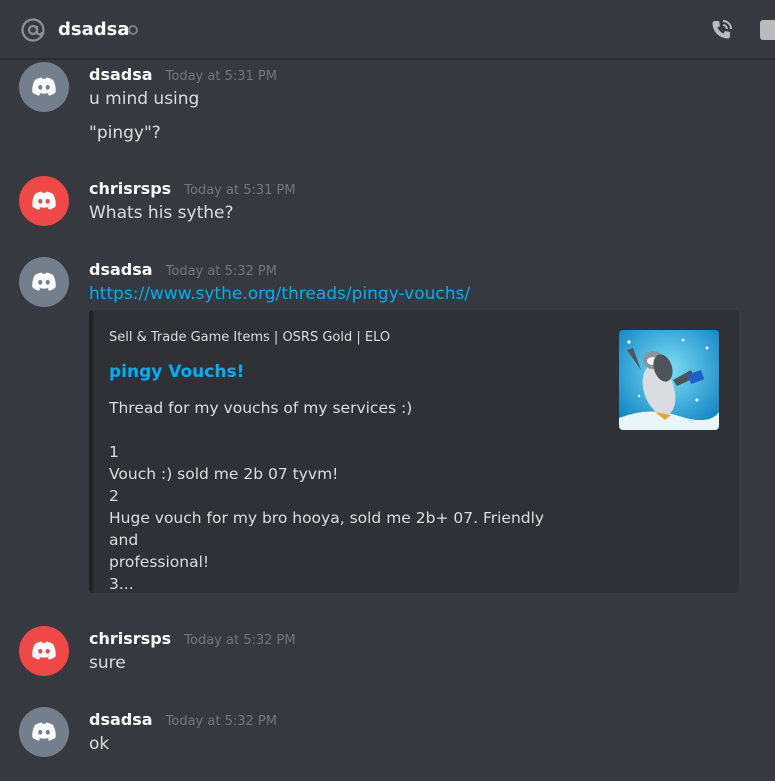 This screenshot has width=775, height=781. What do you see at coordinates (161, 213) in the screenshot?
I see `message-text: Whats his sythe?` at bounding box center [161, 213].